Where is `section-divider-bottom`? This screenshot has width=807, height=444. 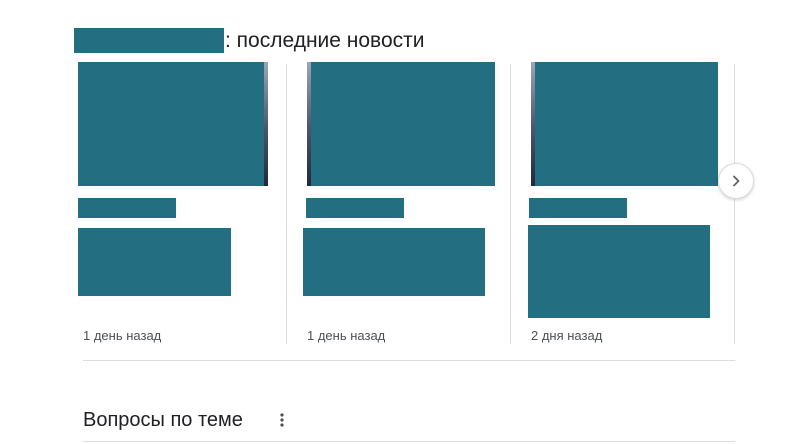
section-divider-bottom is located at coordinates (409, 441).